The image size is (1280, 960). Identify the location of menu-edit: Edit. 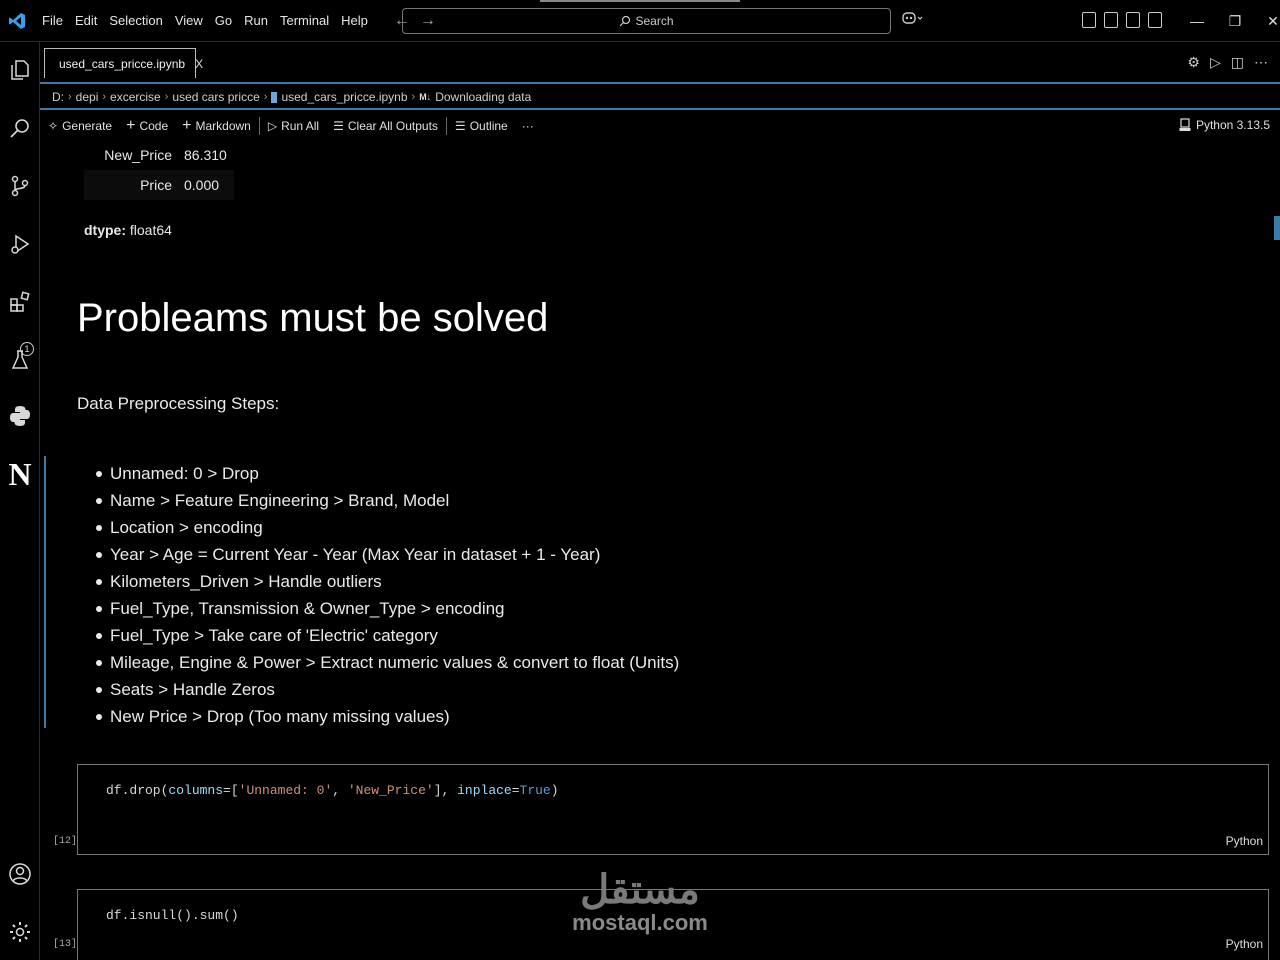
(86, 21).